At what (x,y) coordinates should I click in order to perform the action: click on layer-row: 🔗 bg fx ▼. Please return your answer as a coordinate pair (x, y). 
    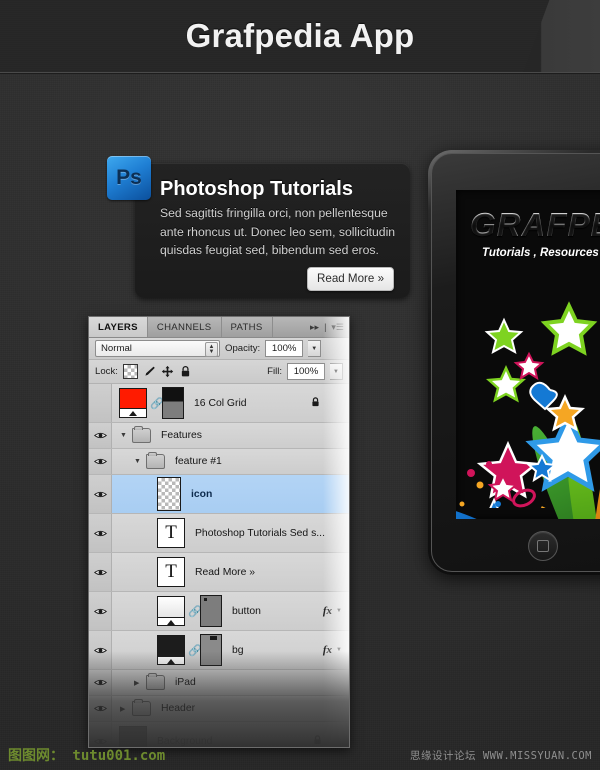
    Looking at the image, I should click on (219, 650).